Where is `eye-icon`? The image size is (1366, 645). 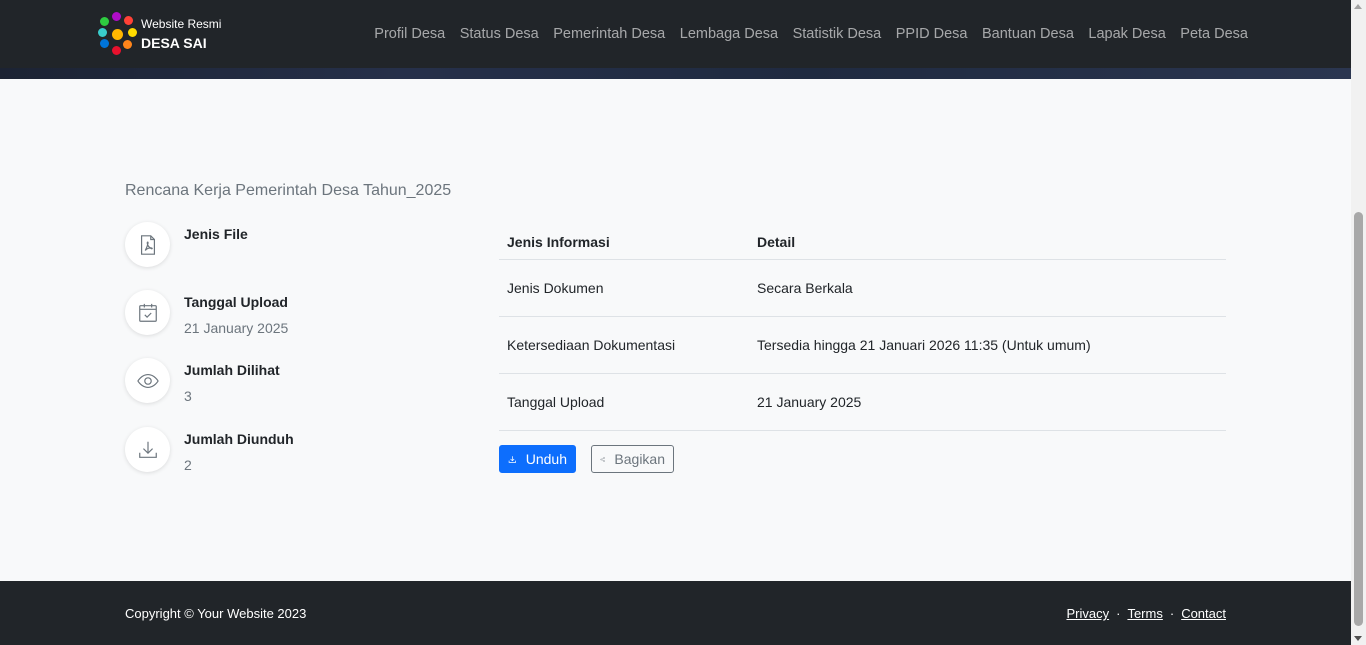 eye-icon is located at coordinates (147, 380).